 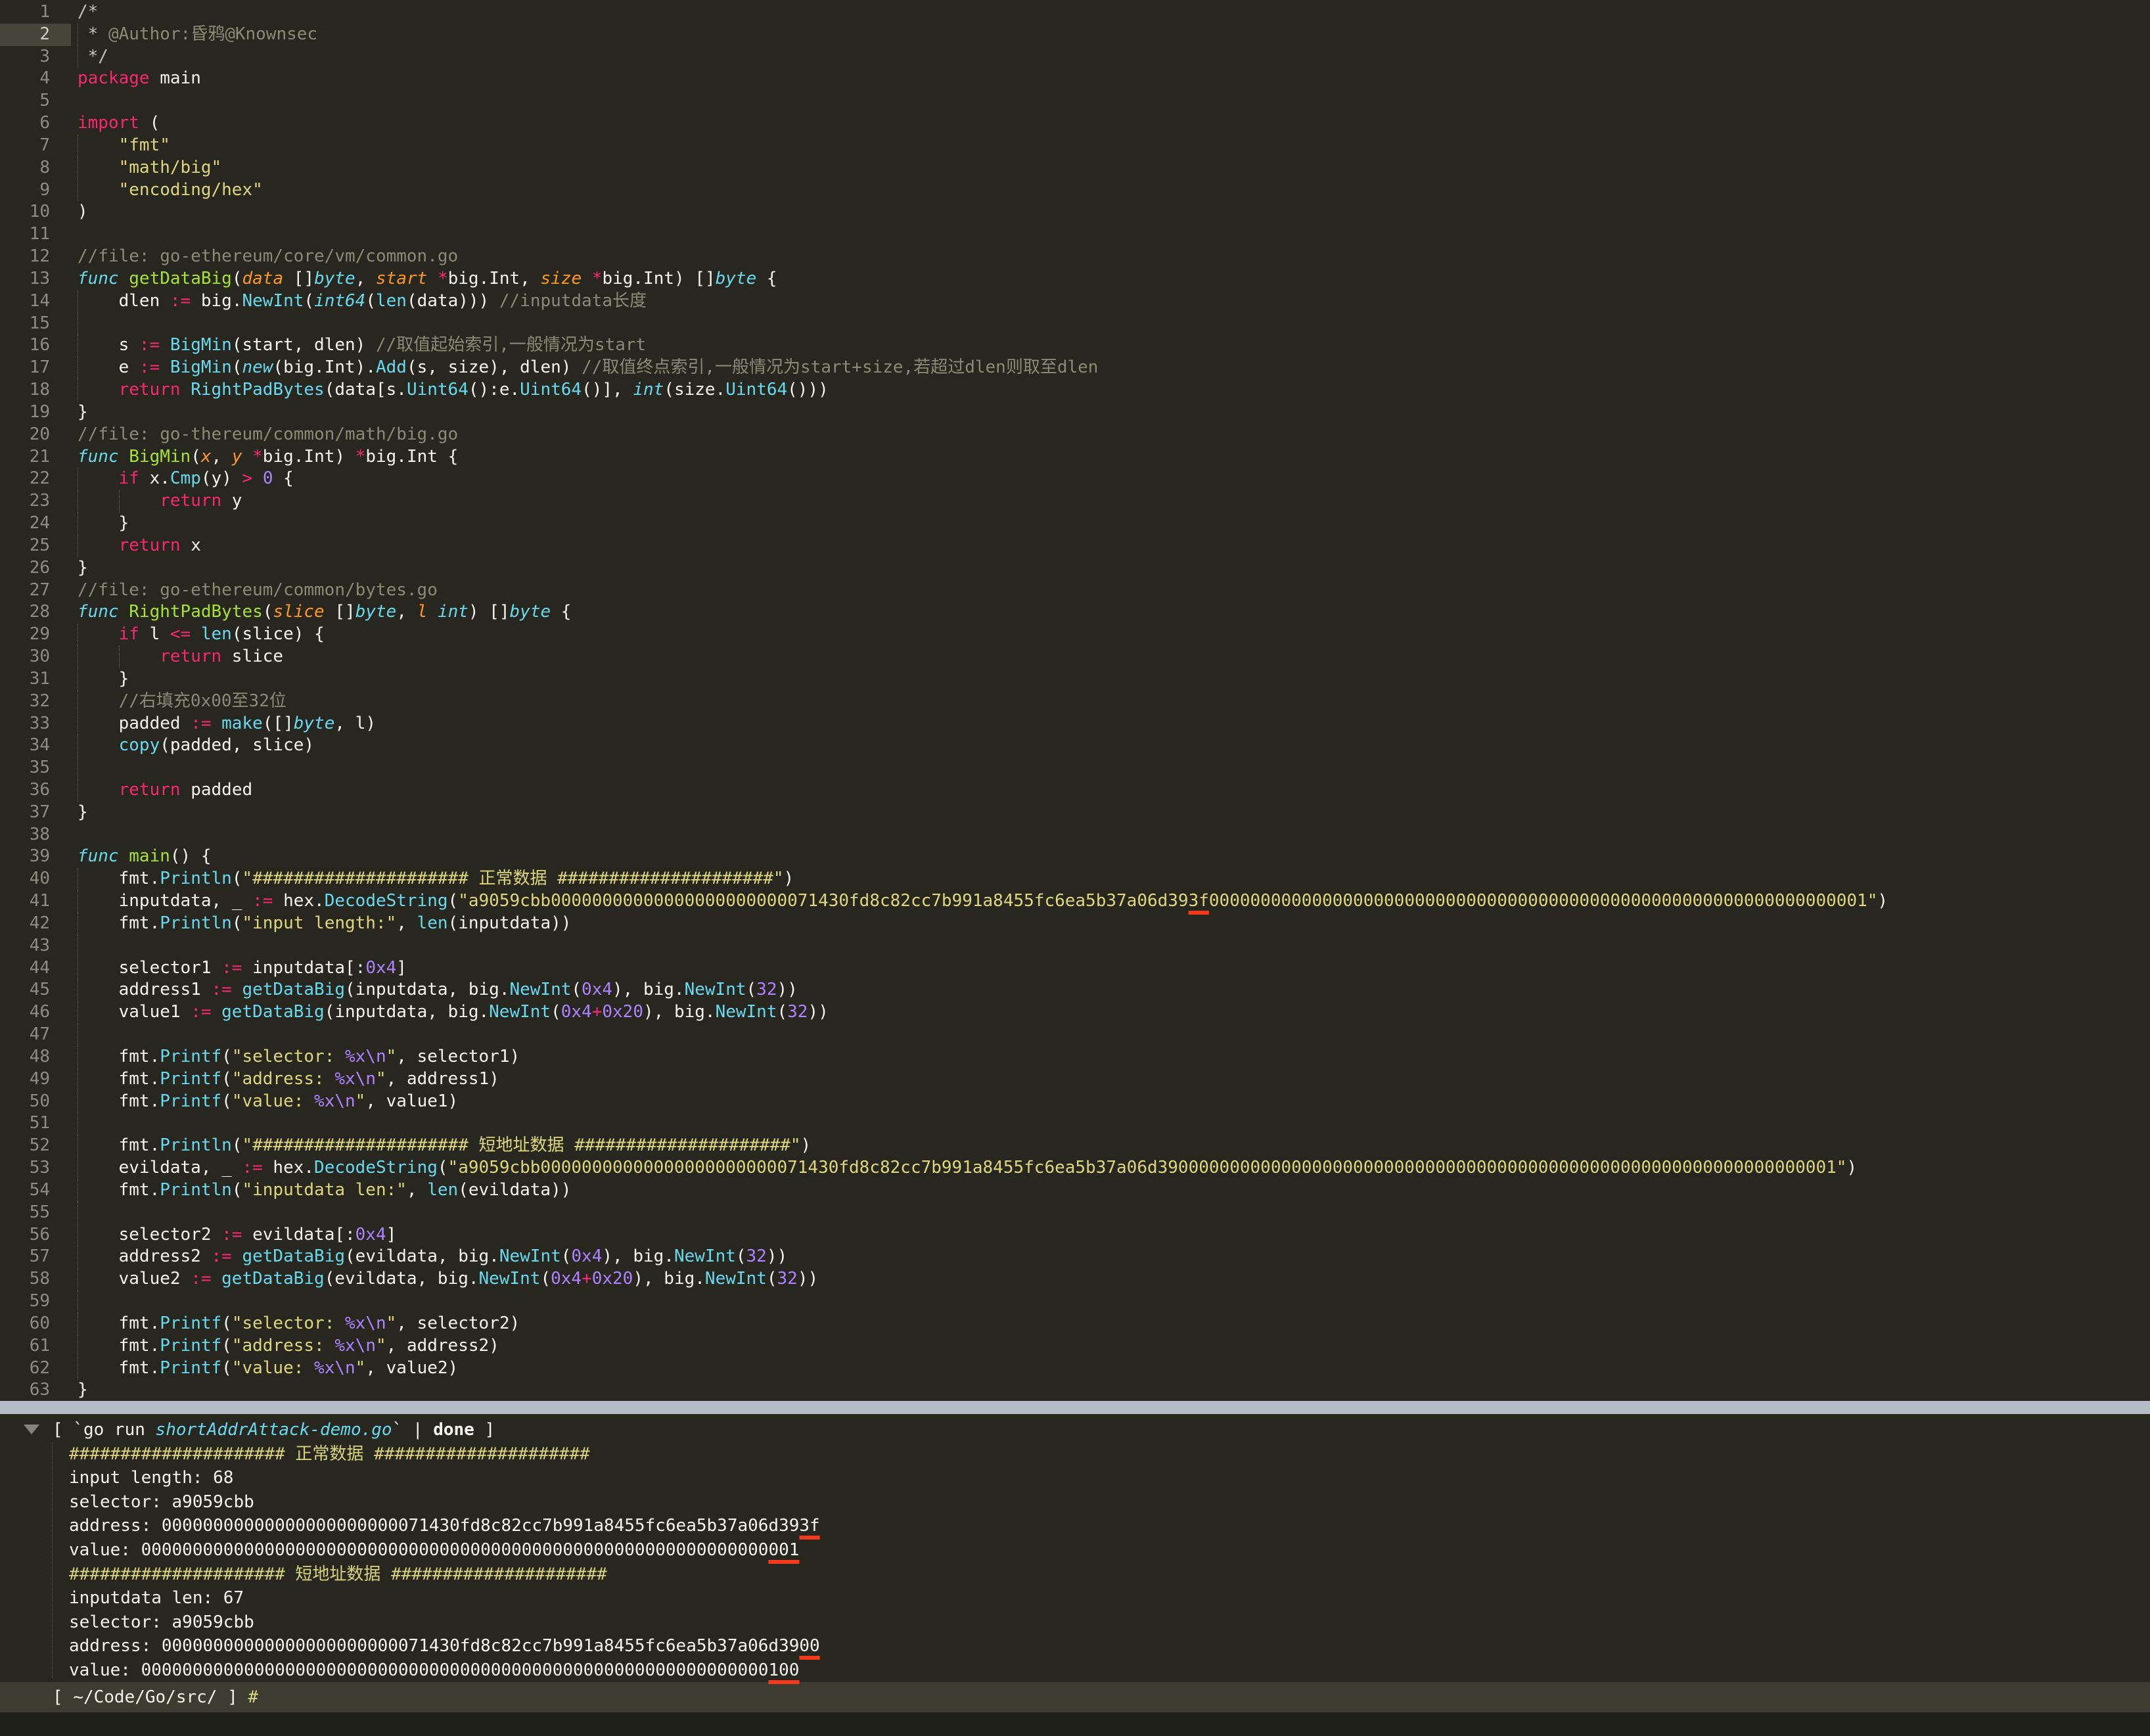 I want to click on line-number: 29, so click(x=35, y=635).